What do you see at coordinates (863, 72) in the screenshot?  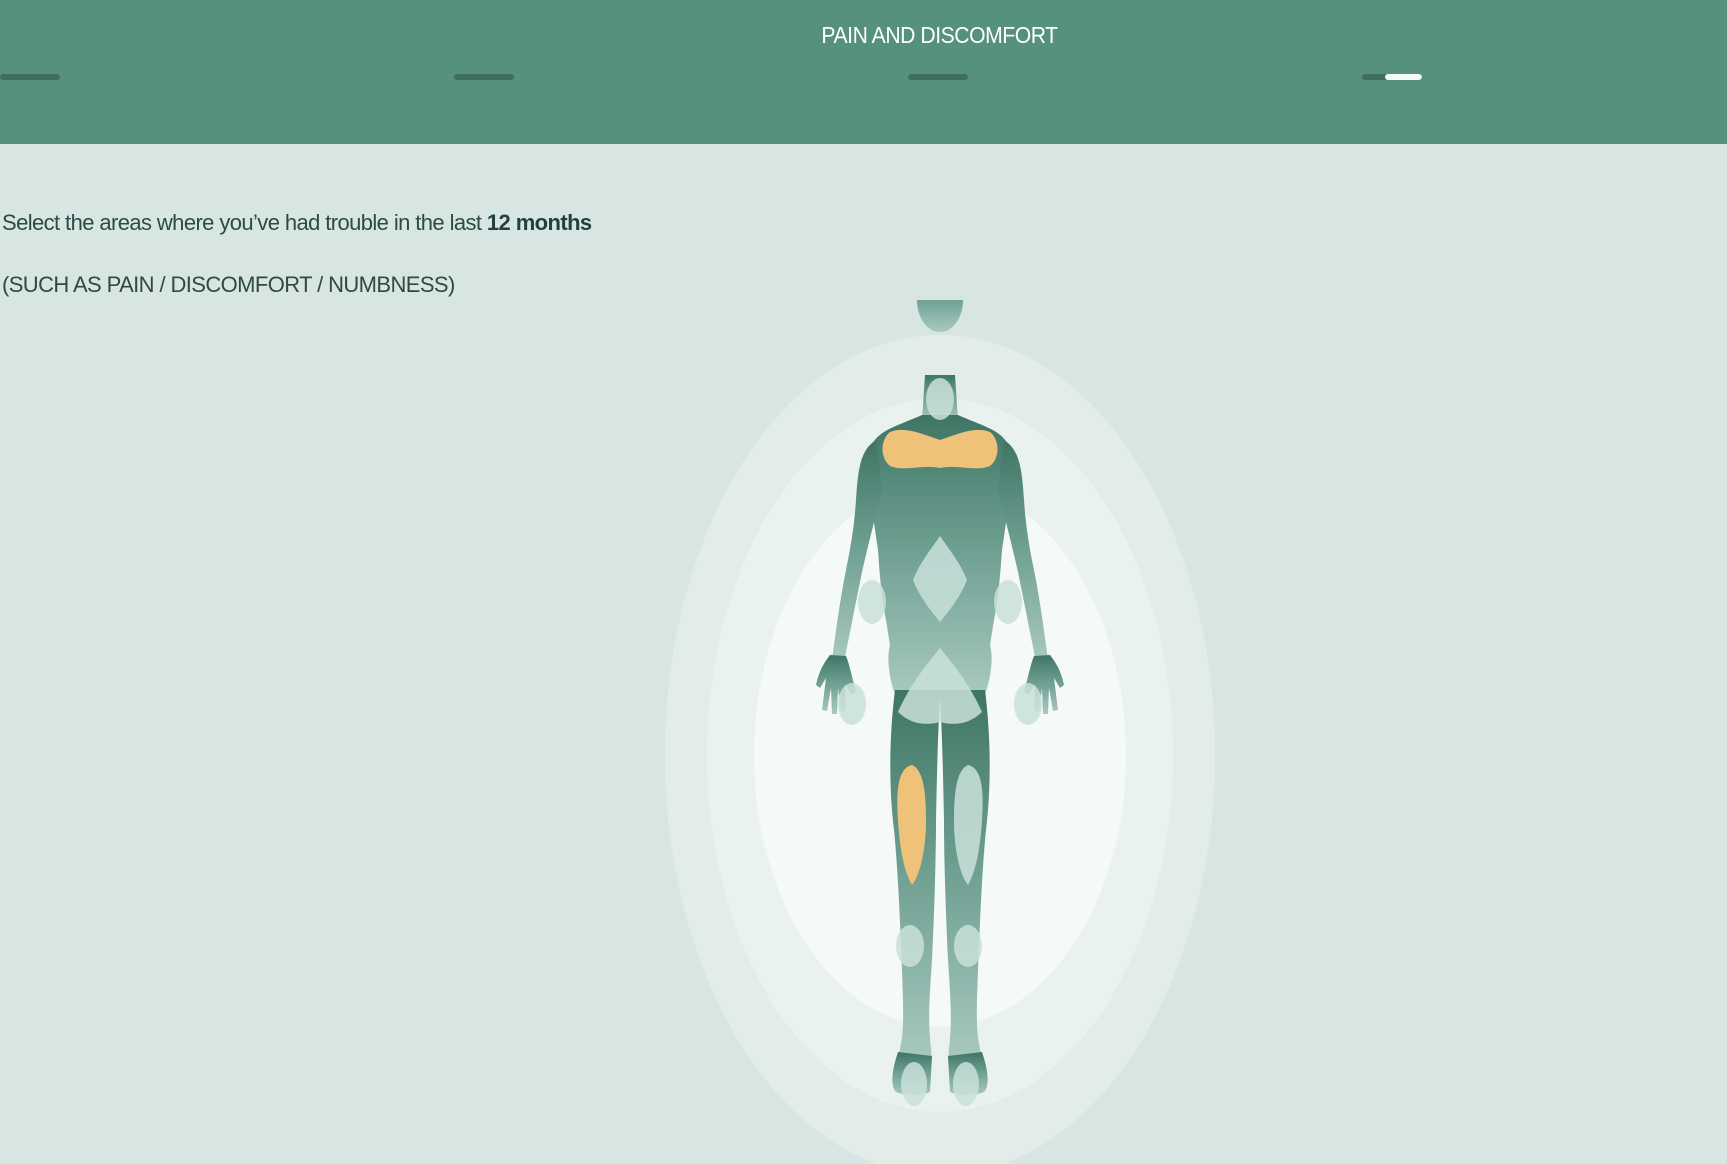 I see `header-bar: PAIN AND DISCOMFORT` at bounding box center [863, 72].